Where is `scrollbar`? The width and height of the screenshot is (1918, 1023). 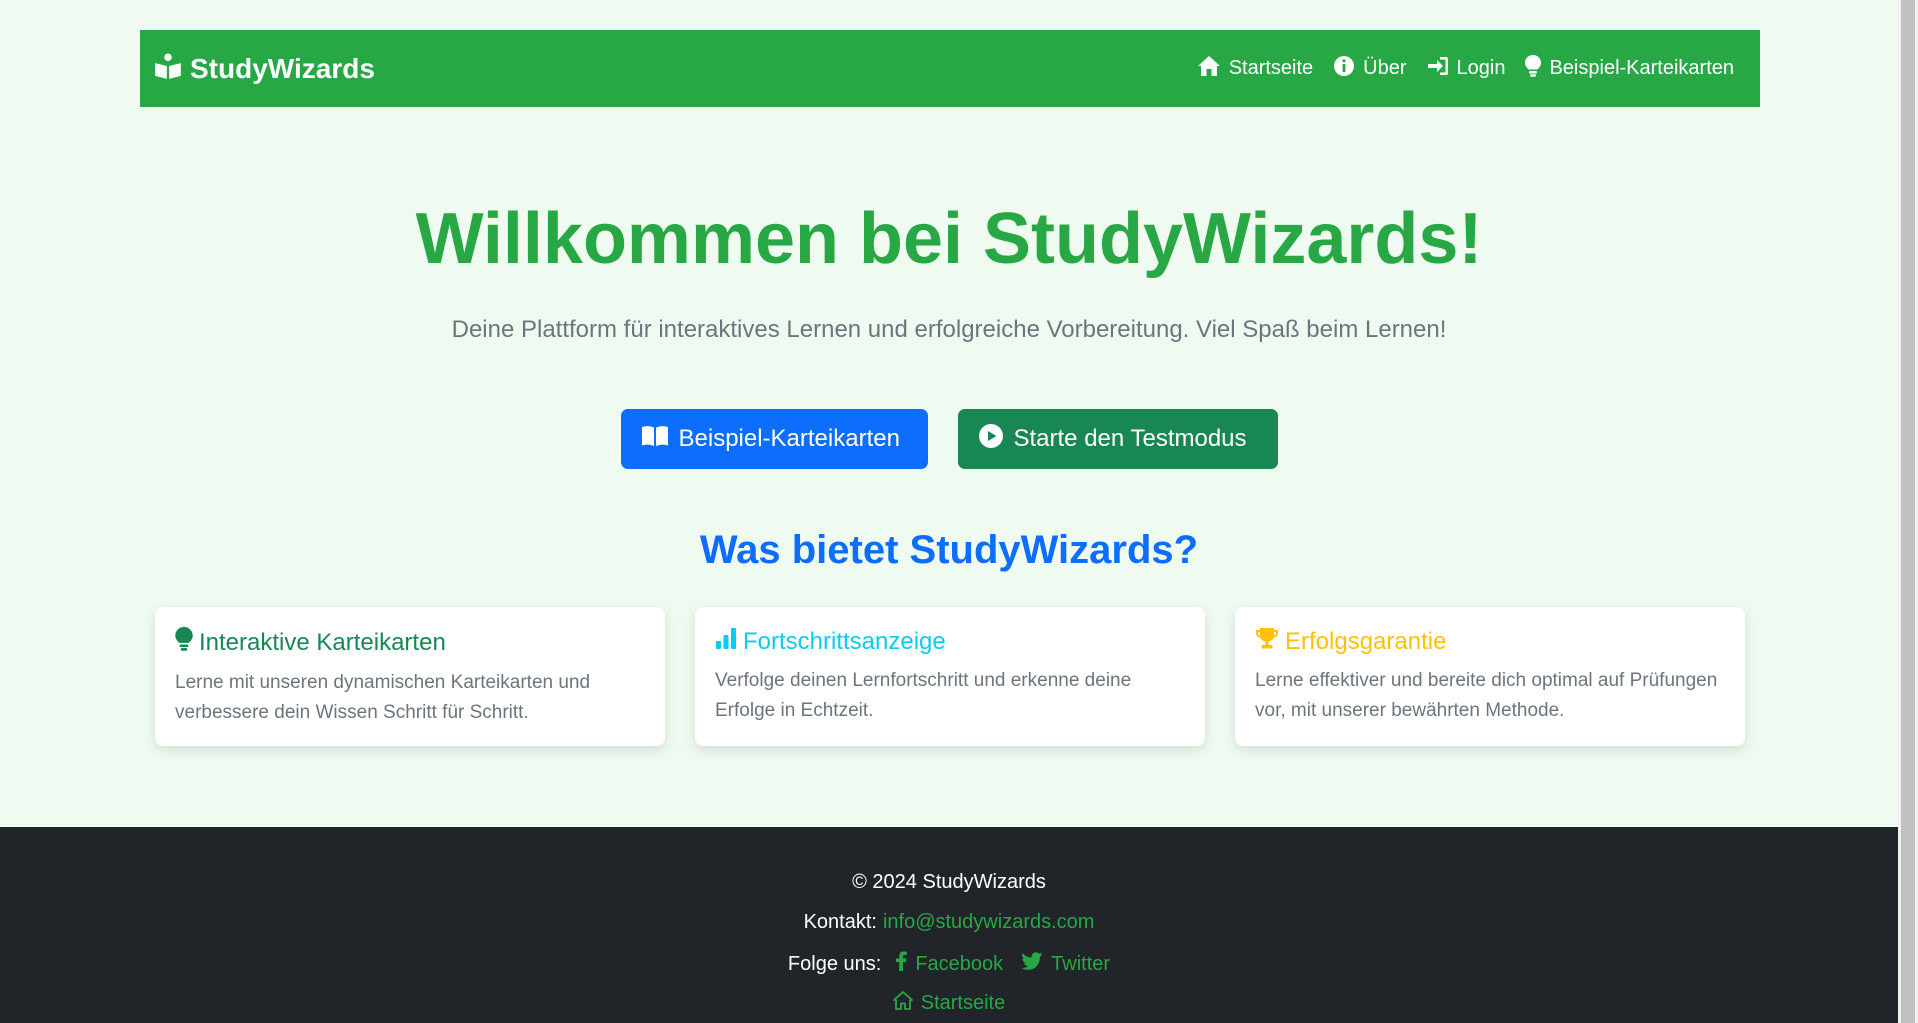
scrollbar is located at coordinates (1908, 511).